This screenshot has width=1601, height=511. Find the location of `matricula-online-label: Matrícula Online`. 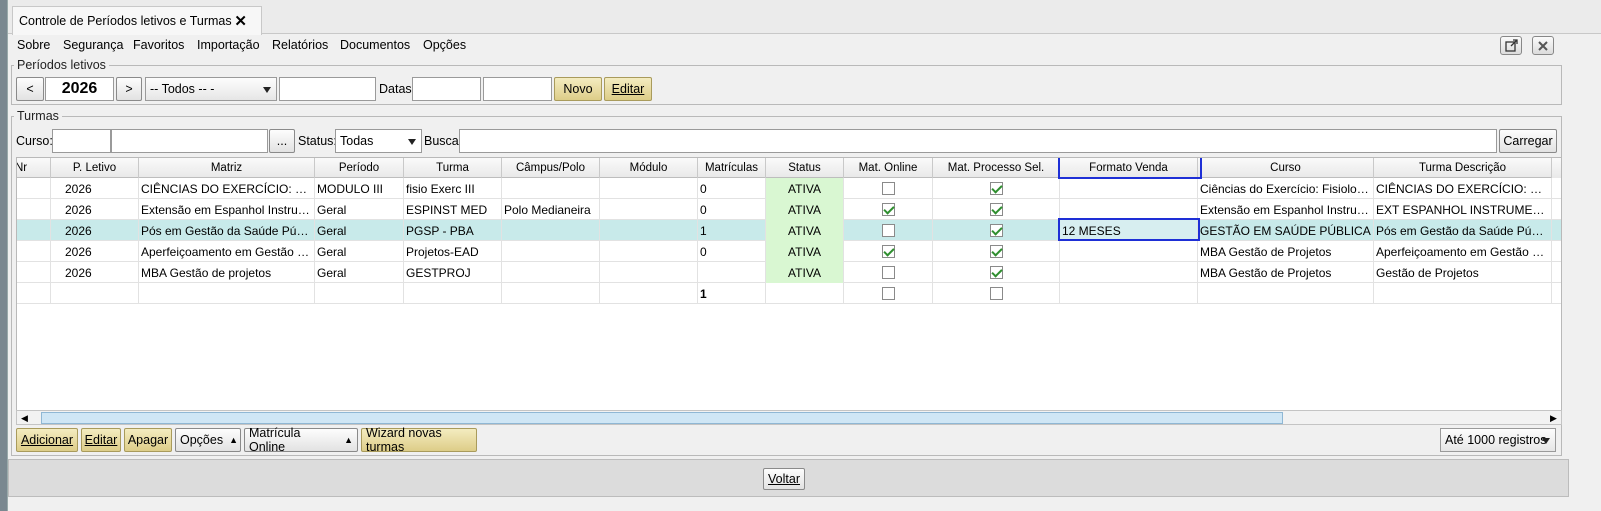

matricula-online-label: Matrícula Online is located at coordinates (275, 440).